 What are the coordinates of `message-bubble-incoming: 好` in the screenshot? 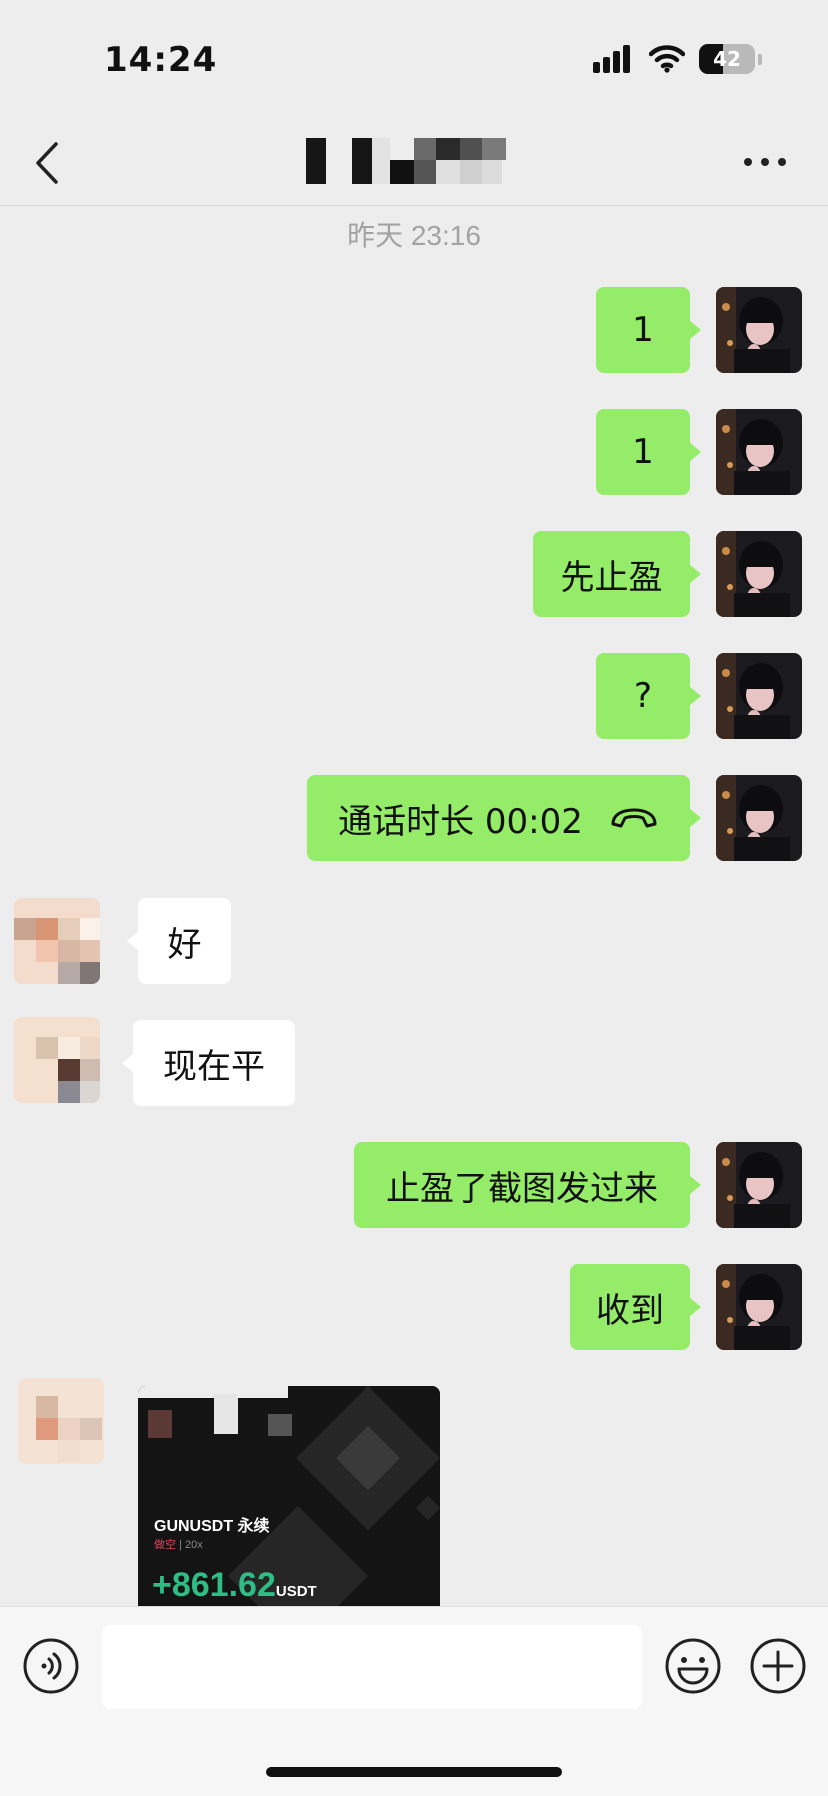 It's located at (179, 941).